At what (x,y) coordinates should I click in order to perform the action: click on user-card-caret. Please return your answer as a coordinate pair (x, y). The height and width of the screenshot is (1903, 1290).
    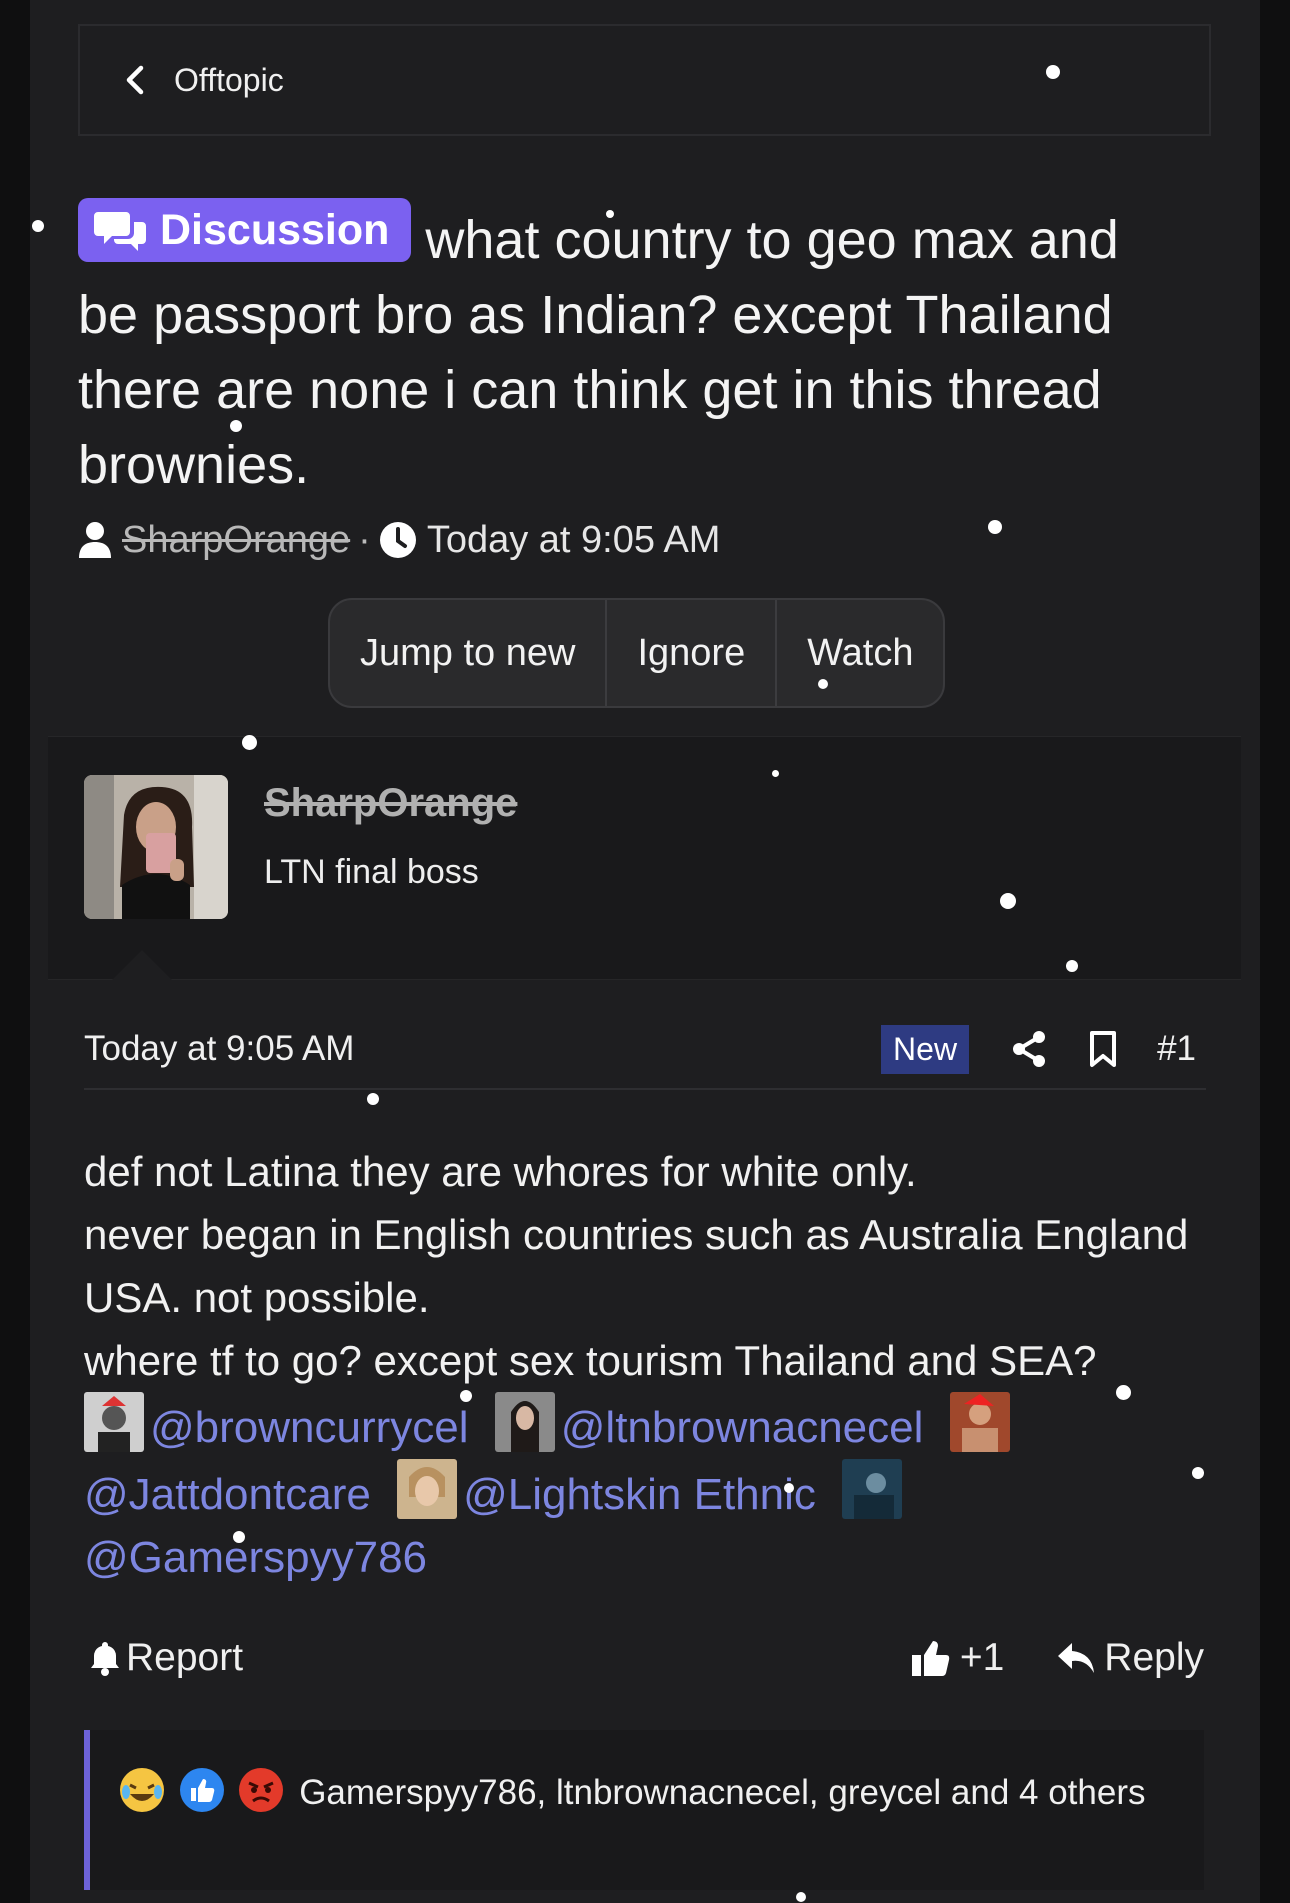
    Looking at the image, I should click on (142, 965).